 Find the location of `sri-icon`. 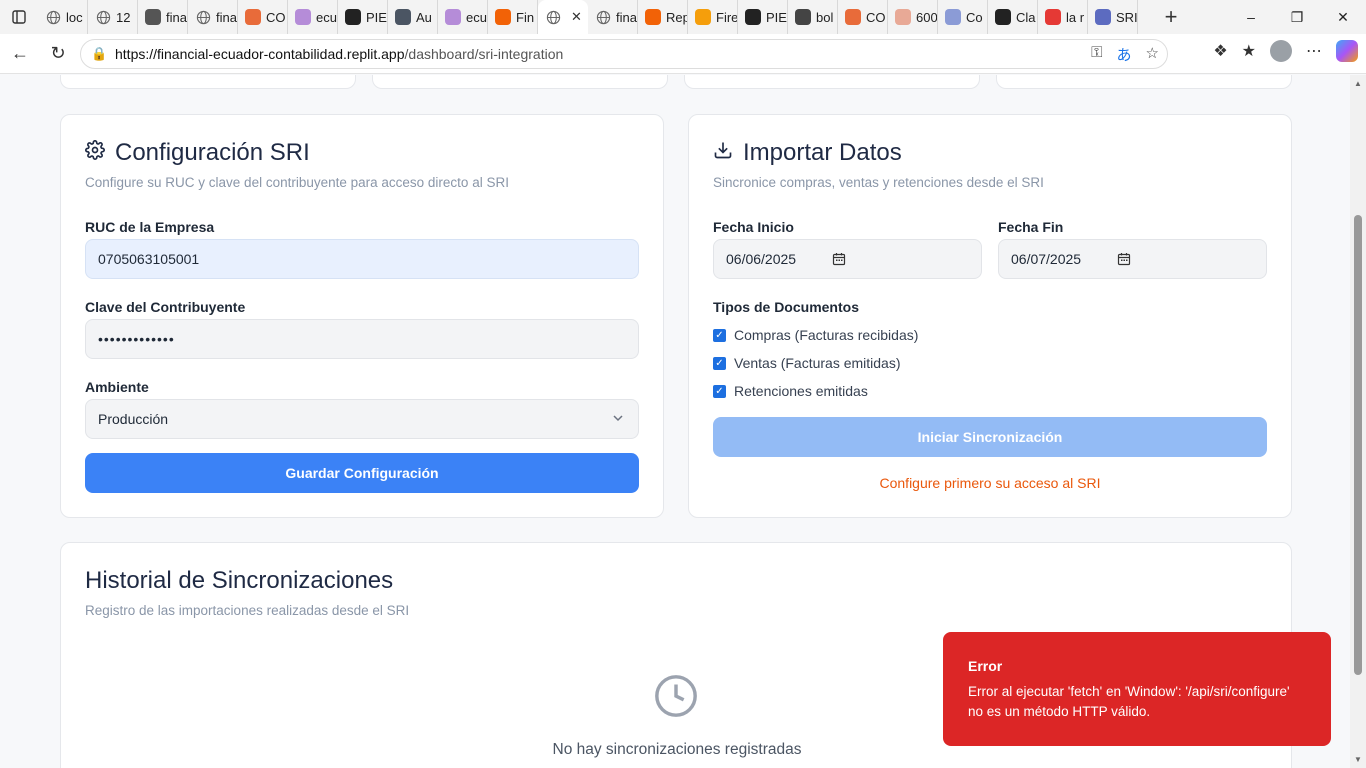

sri-icon is located at coordinates (1103, 17).